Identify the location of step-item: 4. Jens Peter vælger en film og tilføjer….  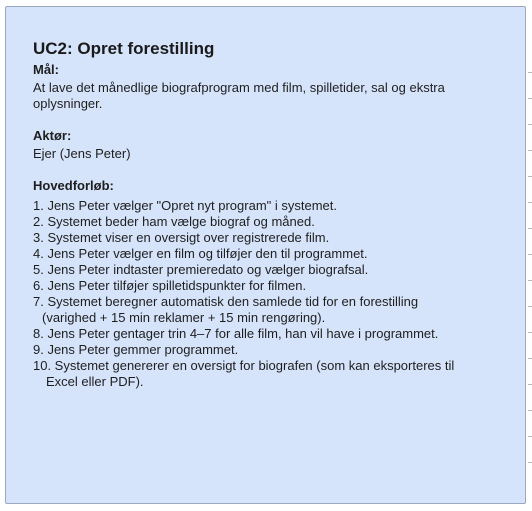
(200, 253).